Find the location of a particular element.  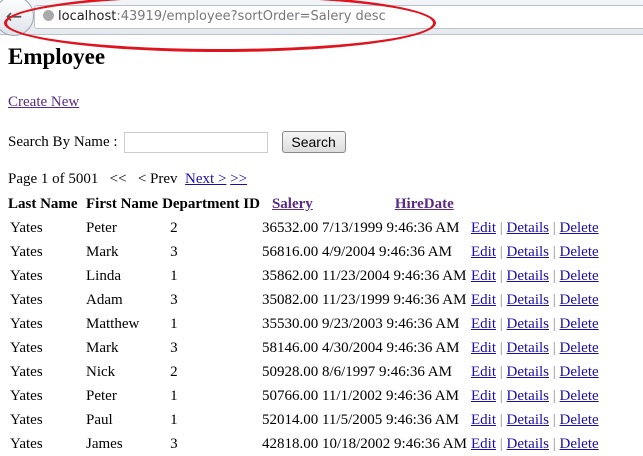

cell-salary: 50928.00 is located at coordinates (290, 371).